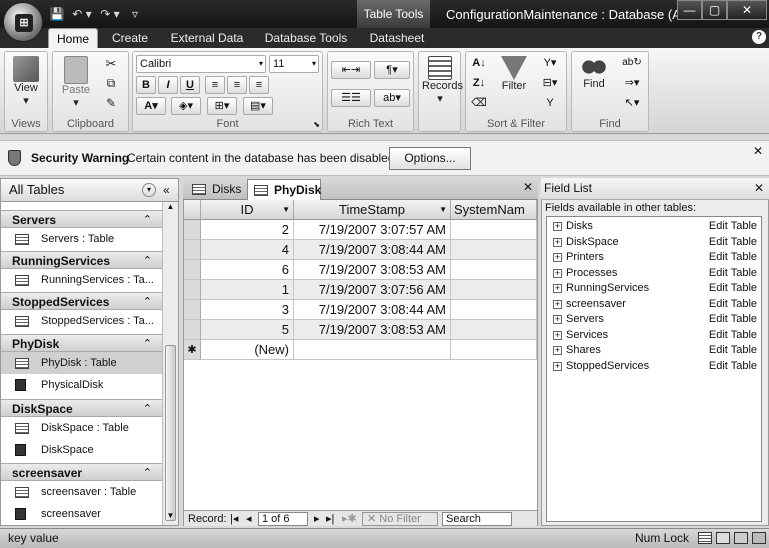 Image resolution: width=769 pixels, height=548 pixels. I want to click on shutter-bar-close-icon: «, so click(166, 190).